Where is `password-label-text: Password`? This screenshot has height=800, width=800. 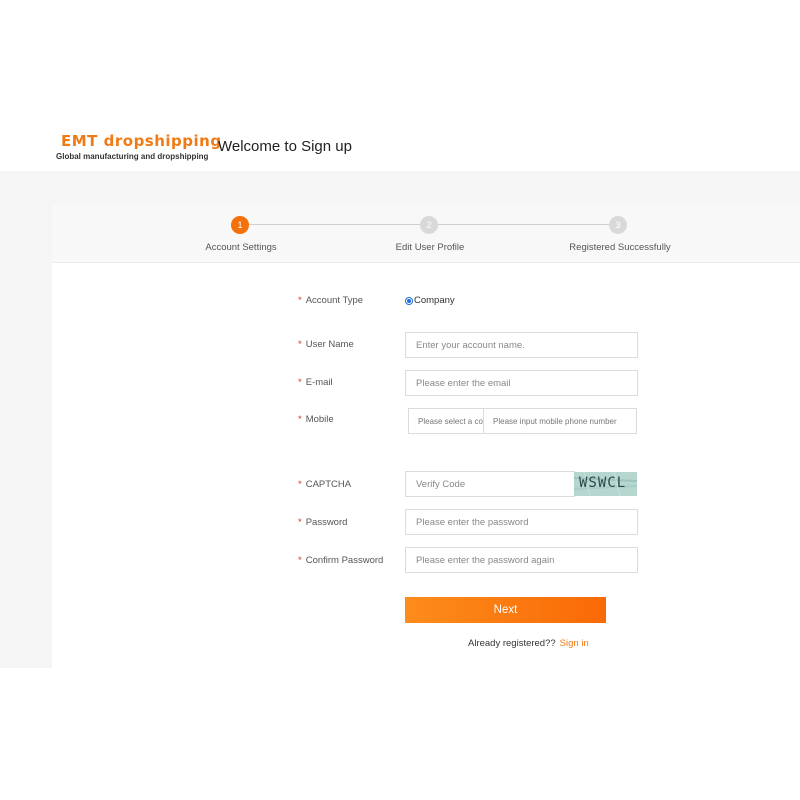 password-label-text: Password is located at coordinates (326, 522).